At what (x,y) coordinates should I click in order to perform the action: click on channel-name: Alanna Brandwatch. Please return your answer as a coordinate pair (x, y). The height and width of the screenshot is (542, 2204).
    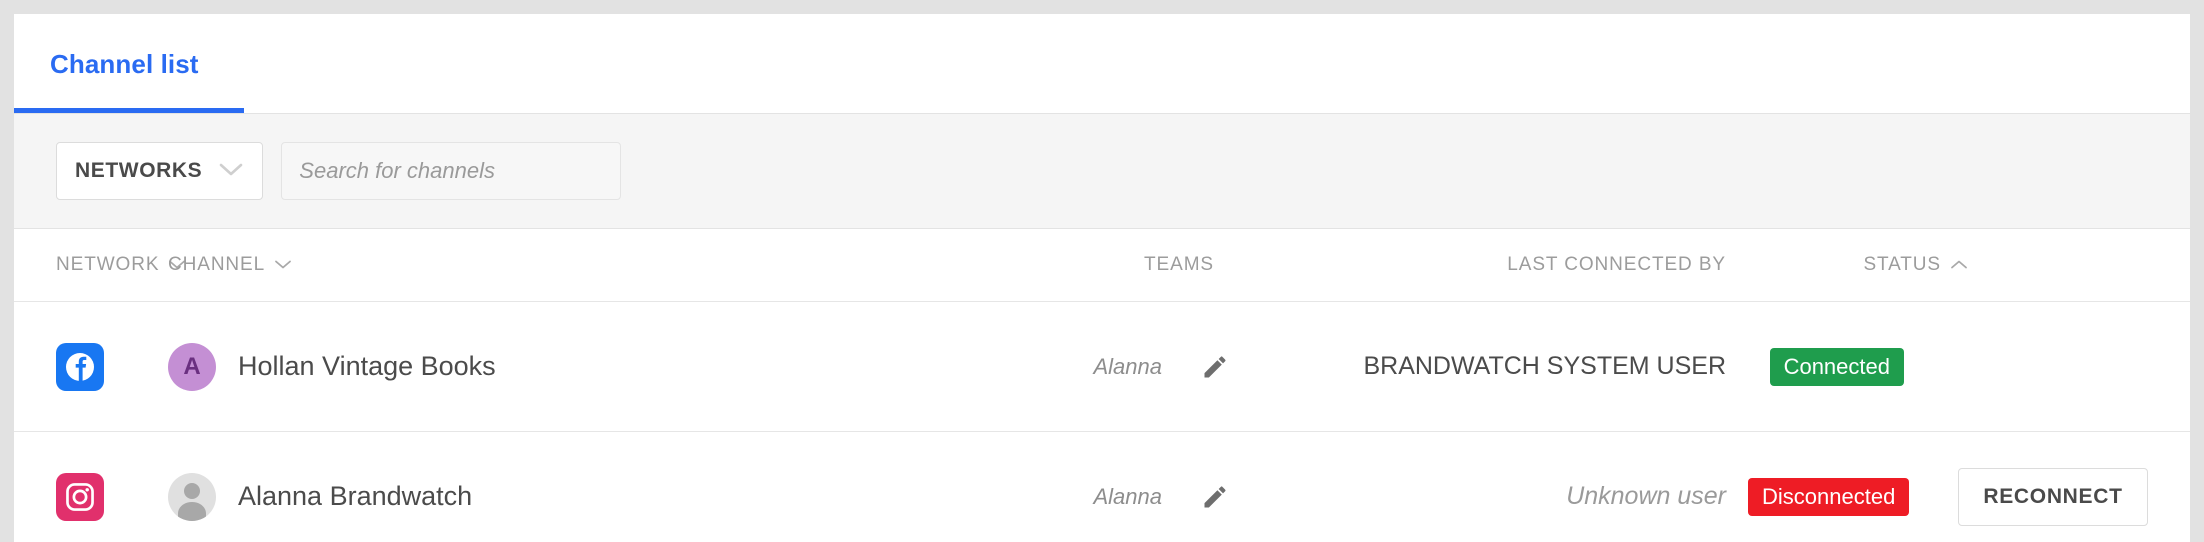
    Looking at the image, I should click on (355, 496).